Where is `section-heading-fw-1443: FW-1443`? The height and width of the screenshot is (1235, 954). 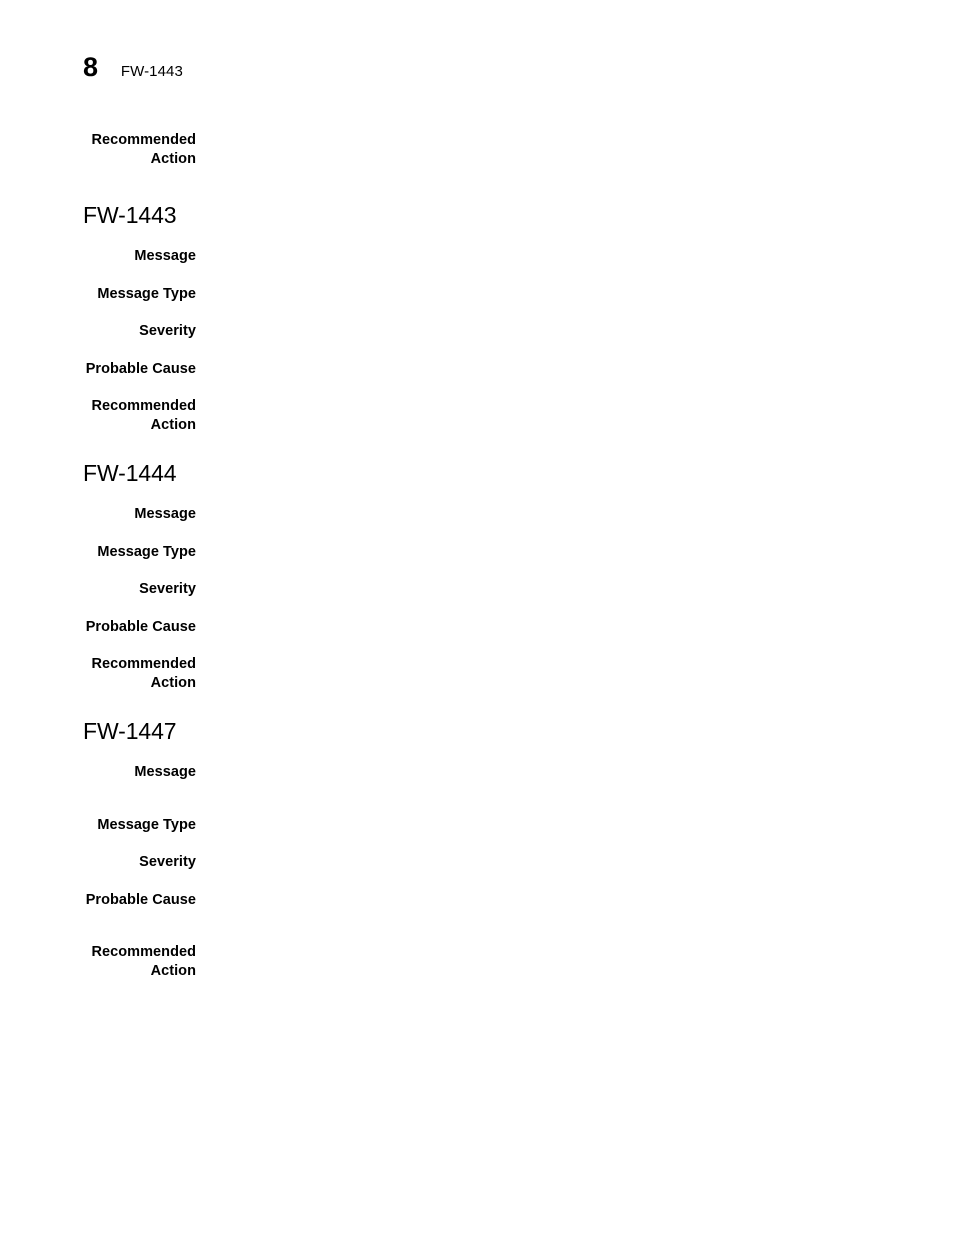
section-heading-fw-1443: FW-1443 is located at coordinates (130, 215).